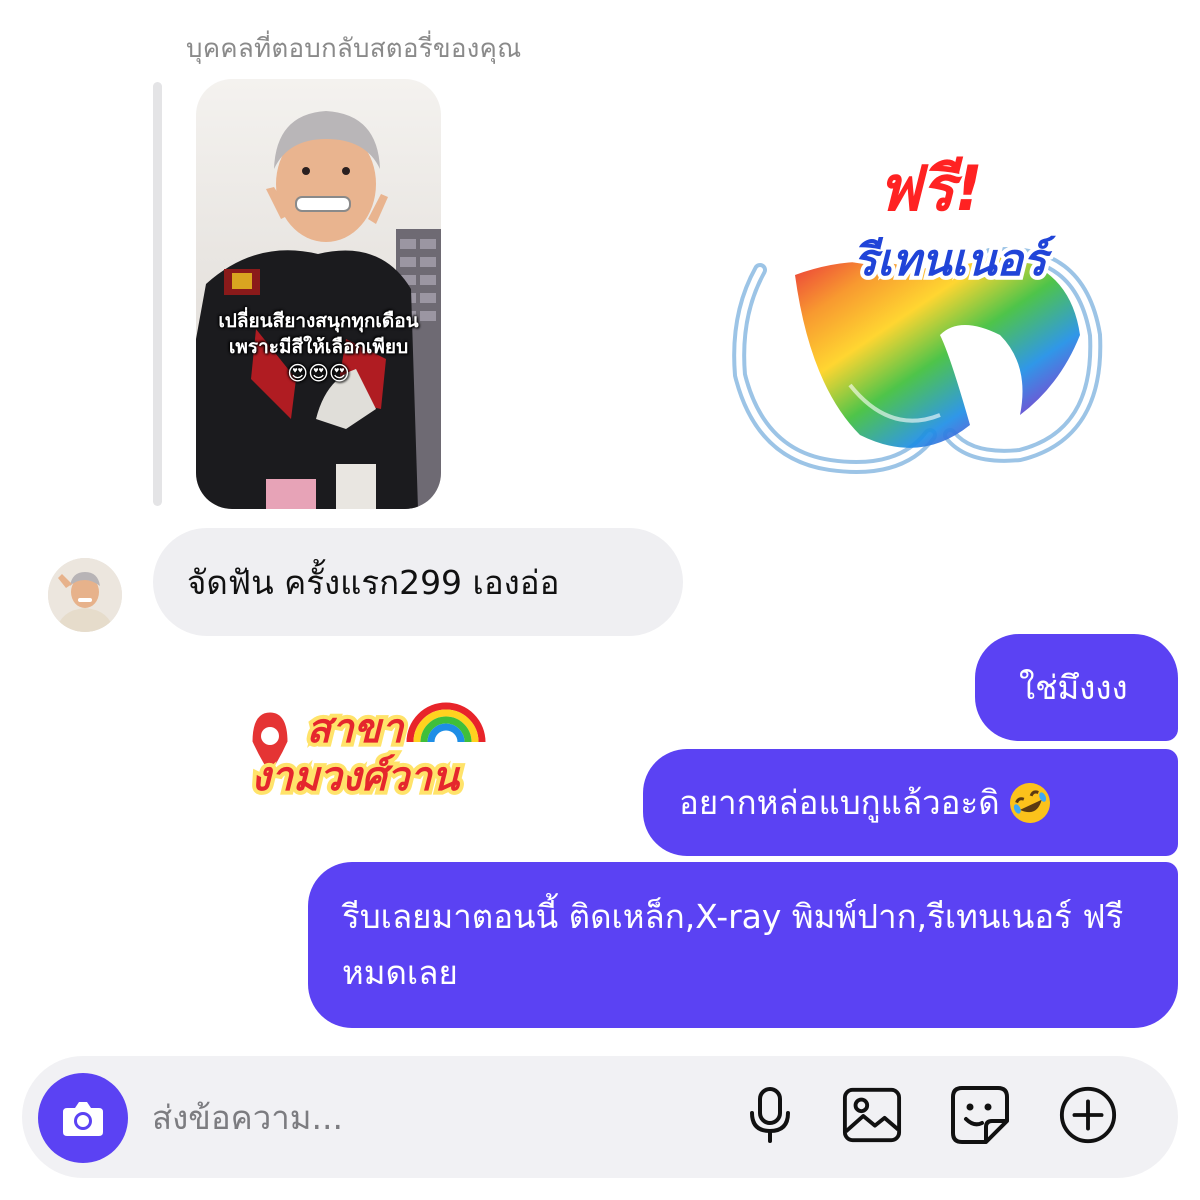 This screenshot has height=1200, width=1200. What do you see at coordinates (157, 294) in the screenshot?
I see `reply-indicator-bar` at bounding box center [157, 294].